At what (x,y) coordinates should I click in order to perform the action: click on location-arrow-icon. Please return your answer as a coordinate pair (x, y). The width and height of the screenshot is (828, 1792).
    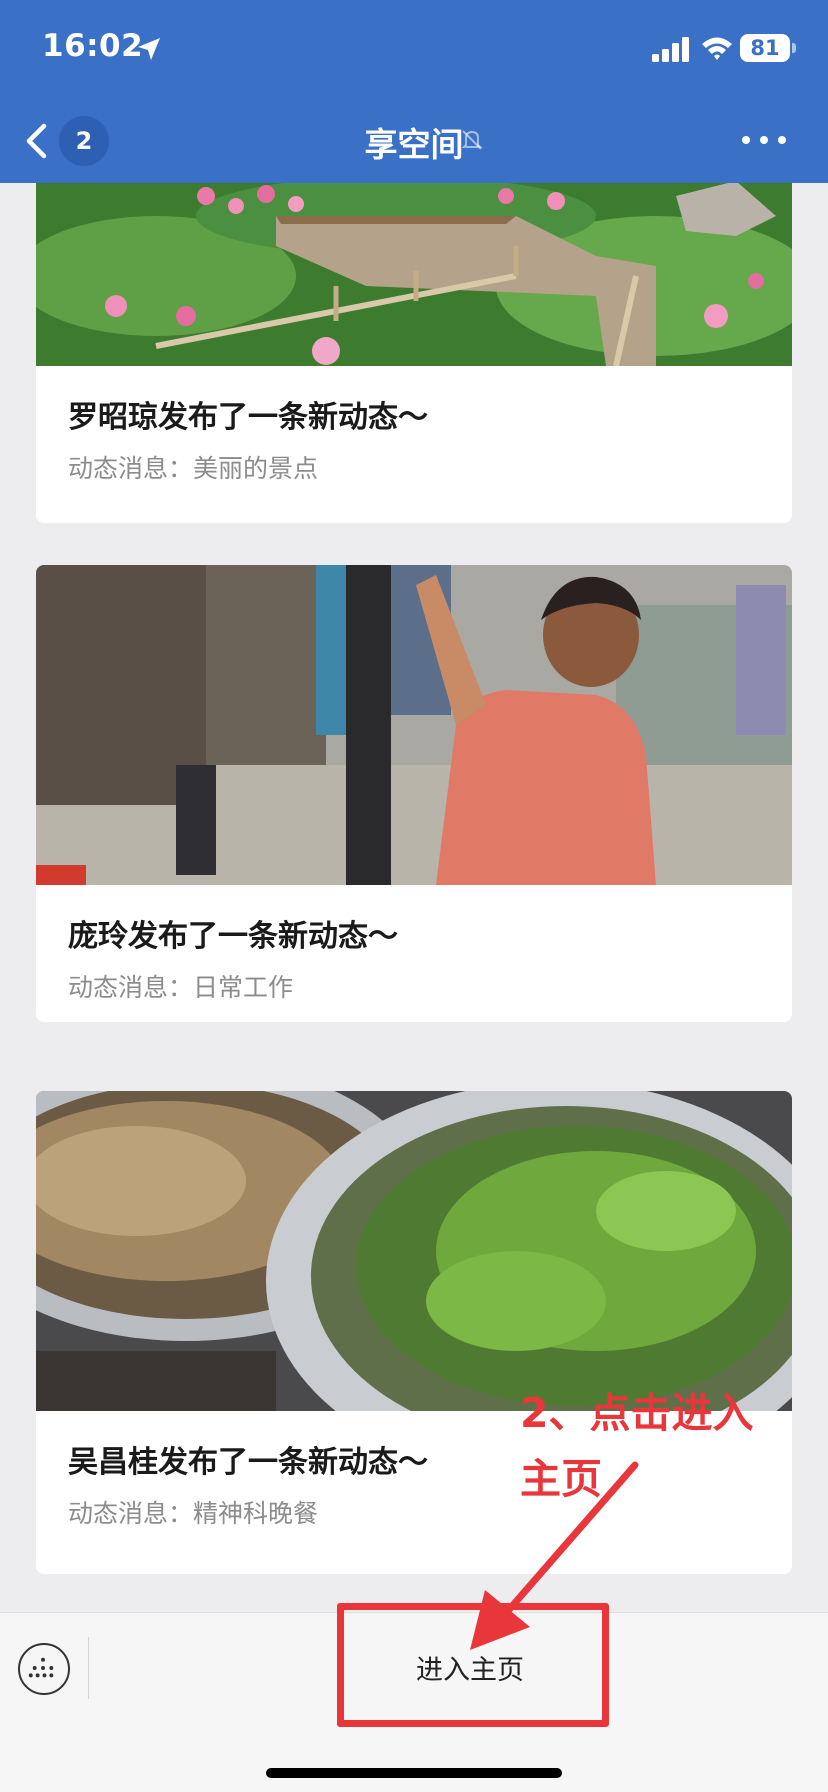
    Looking at the image, I should click on (149, 49).